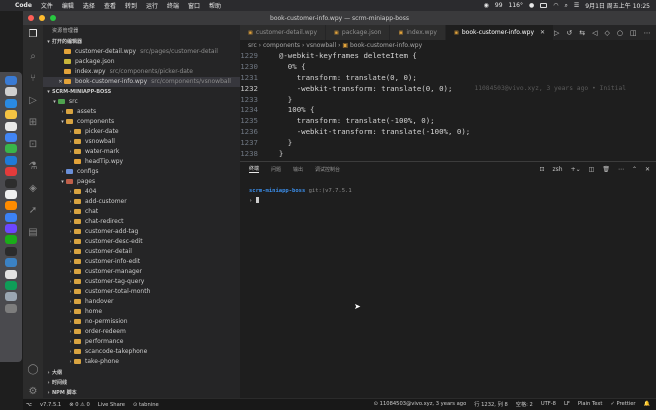  What do you see at coordinates (499, 5) in the screenshot?
I see `battery-percent: 99` at bounding box center [499, 5].